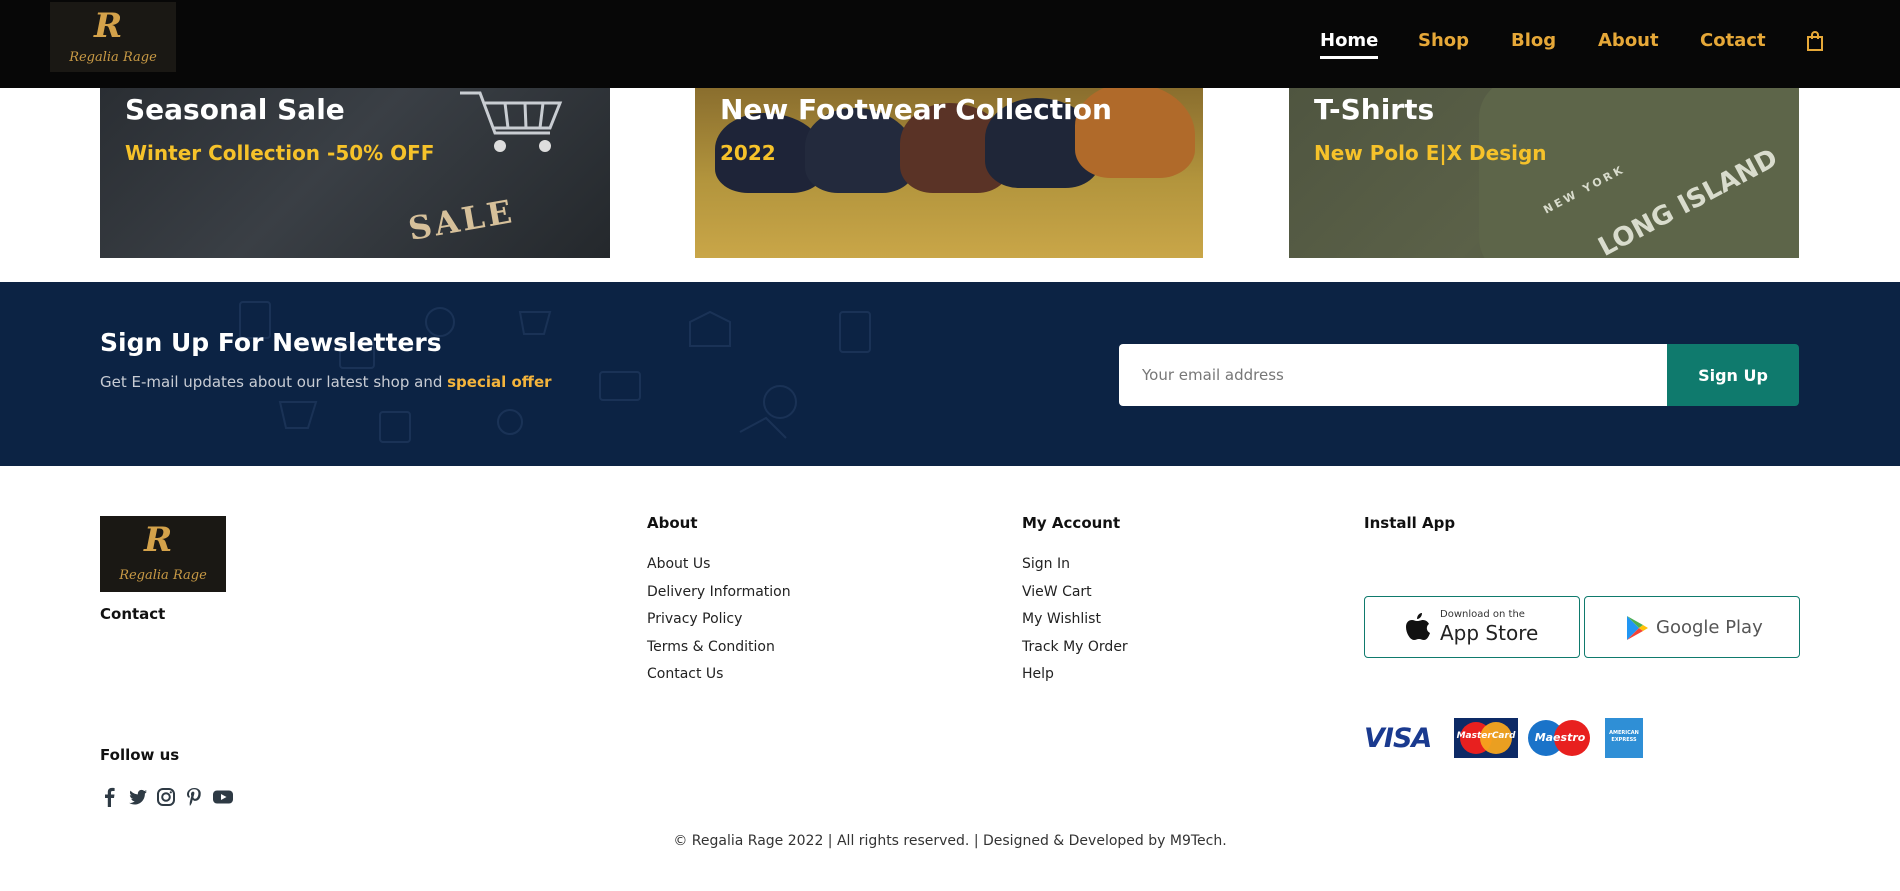 Image resolution: width=1900 pixels, height=891 pixels. I want to click on google-play-button: Google Play, so click(1692, 627).